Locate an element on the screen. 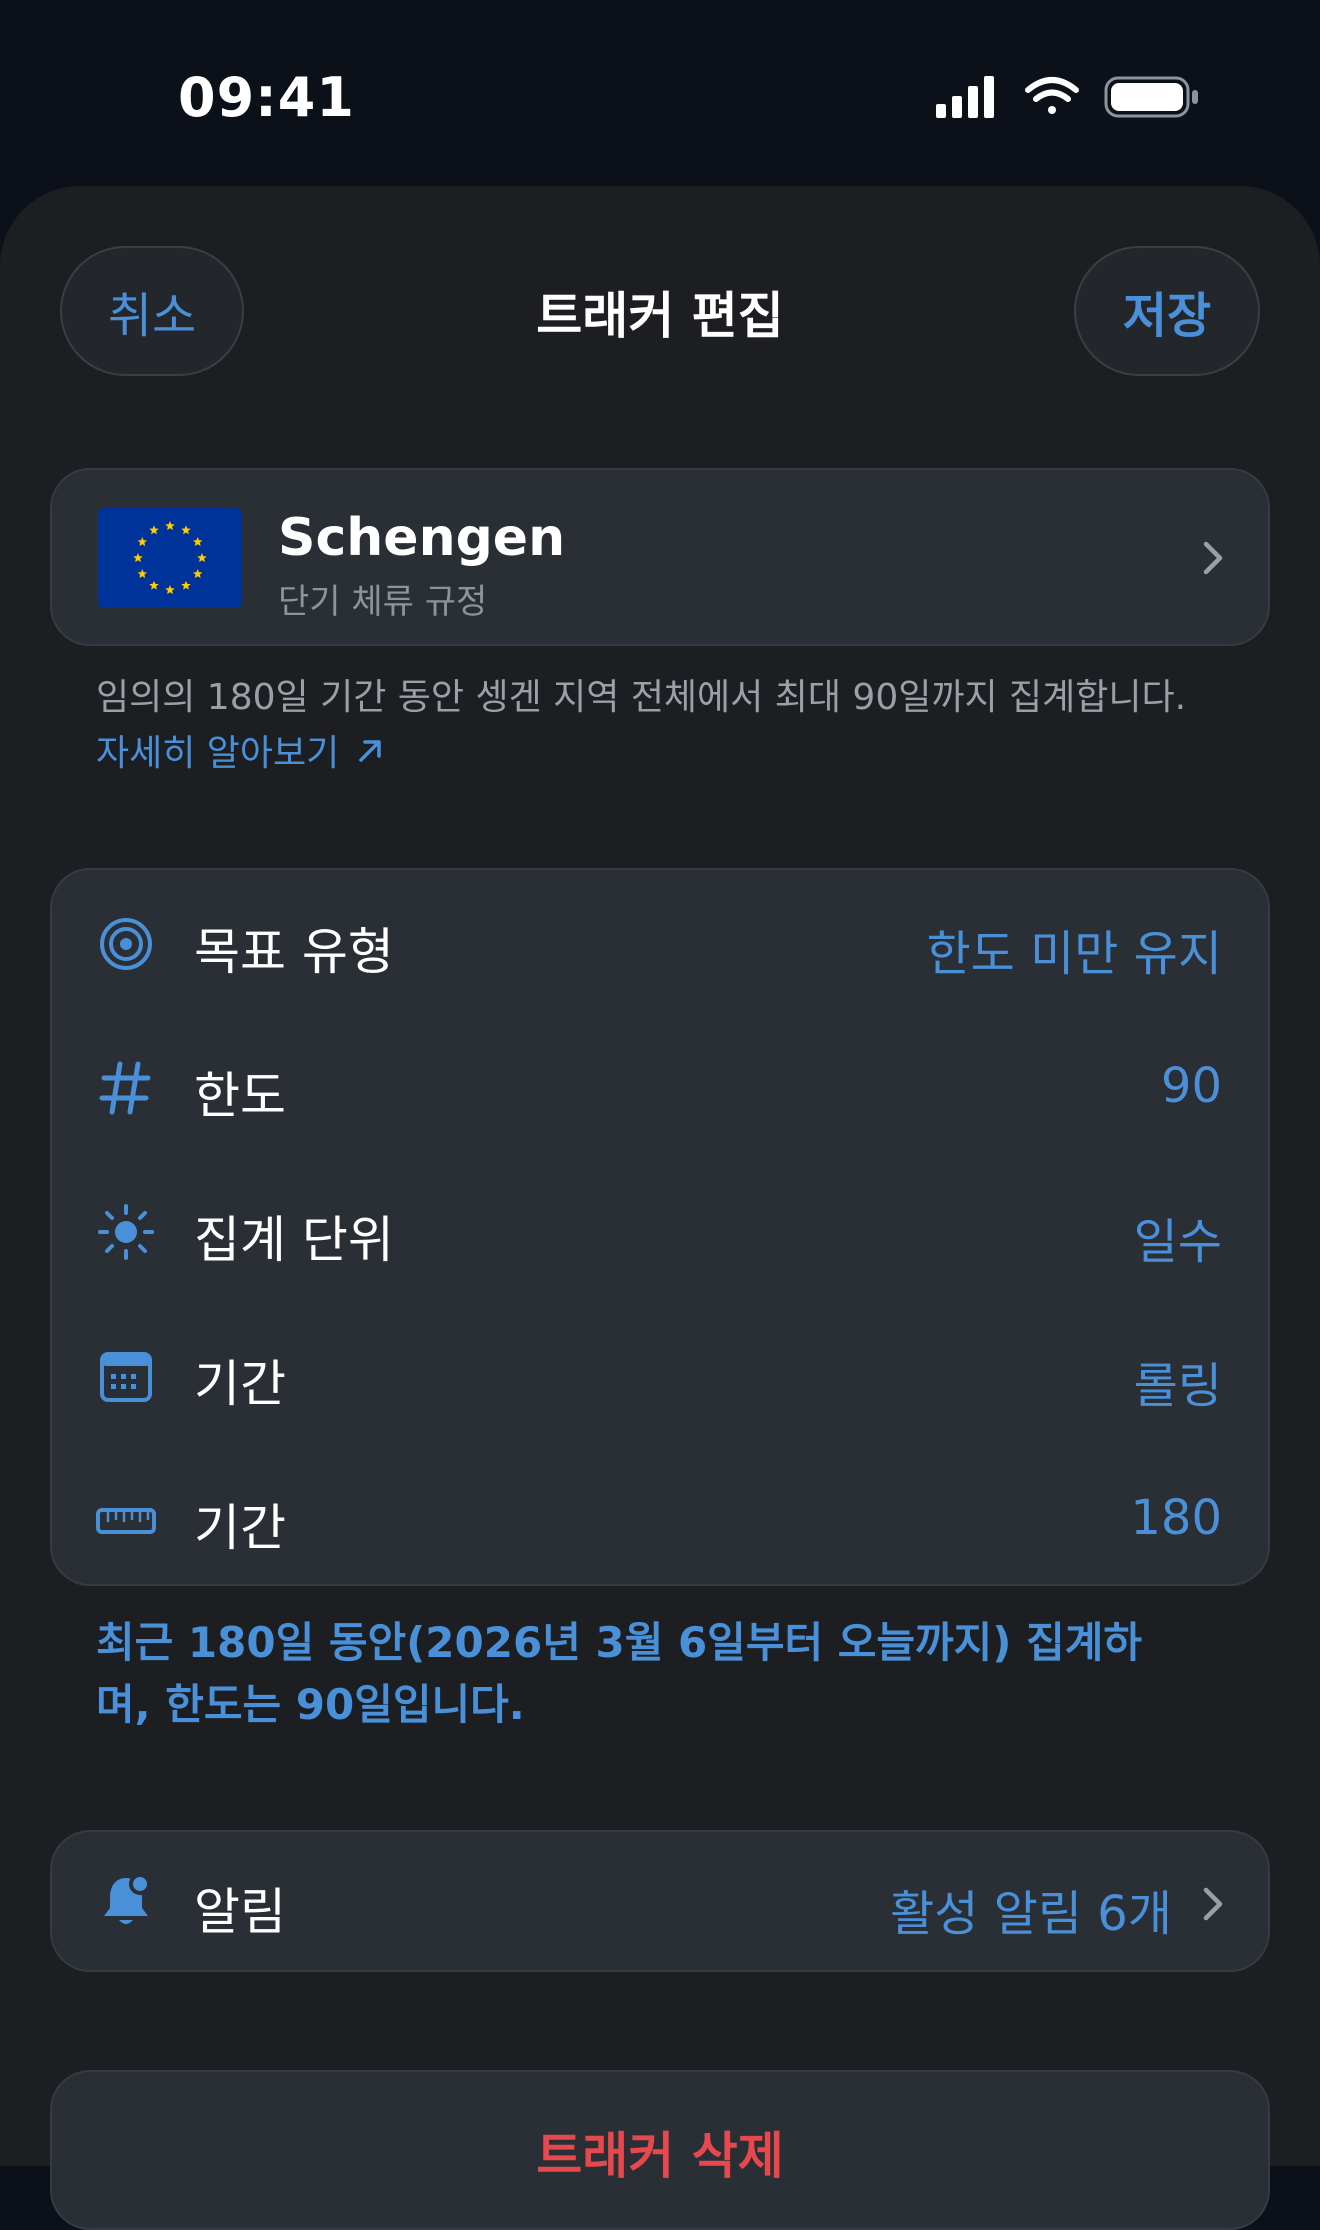  save-button: 저장 is located at coordinates (1167, 311).